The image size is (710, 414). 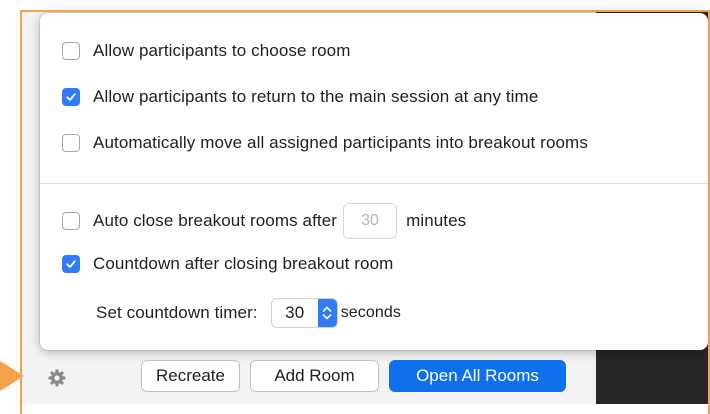 I want to click on option-countdown: Countdown after closing breakout room, so click(x=227, y=264).